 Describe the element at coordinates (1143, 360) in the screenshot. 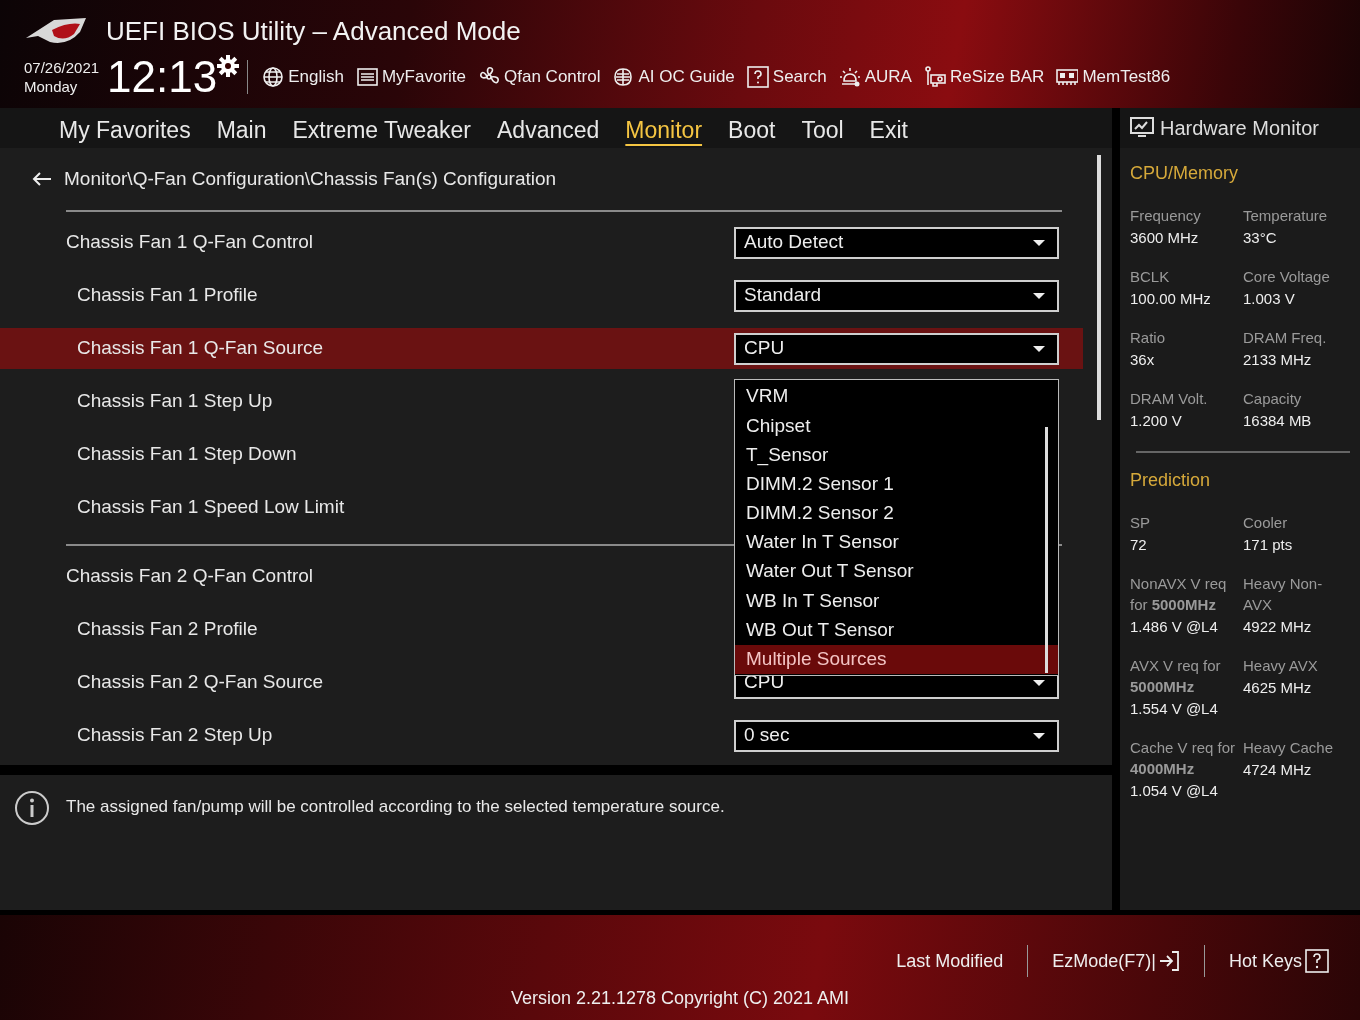

I see `reading-value: 36x` at that location.